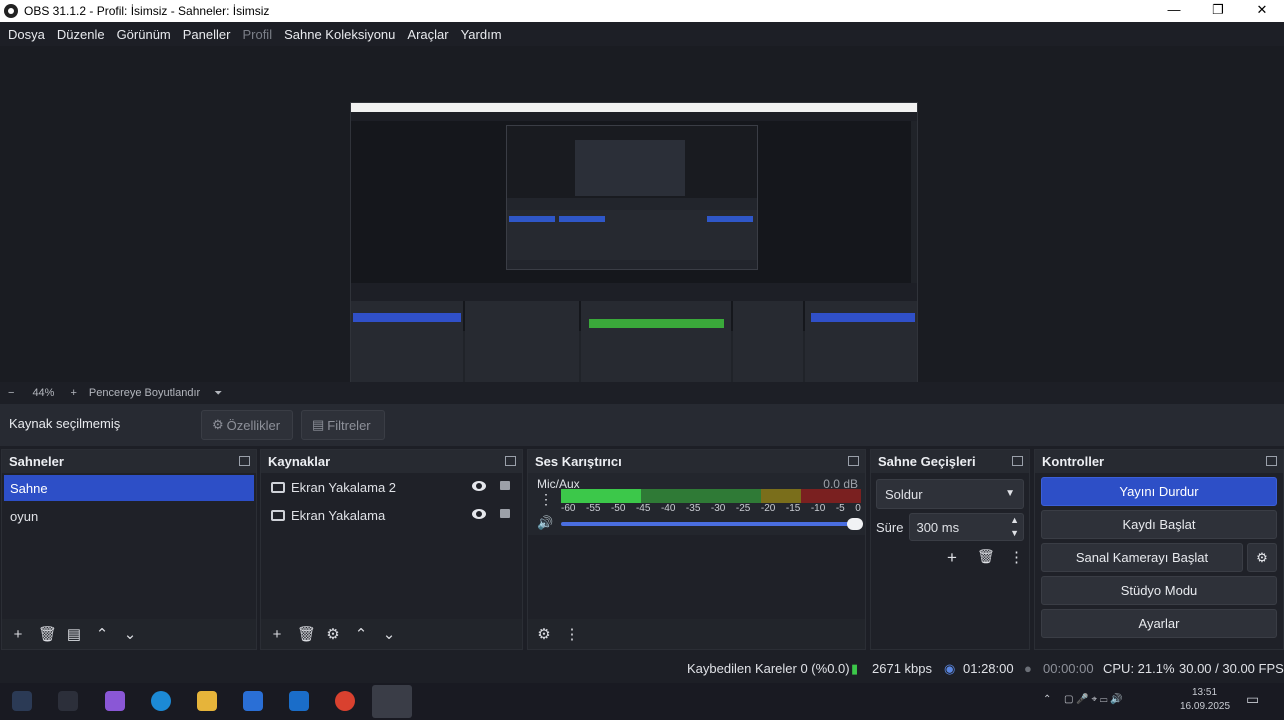 The image size is (1284, 720). Describe the element at coordinates (1159, 524) in the screenshot. I see `start-recording-button: Kaydı Başlat` at that location.